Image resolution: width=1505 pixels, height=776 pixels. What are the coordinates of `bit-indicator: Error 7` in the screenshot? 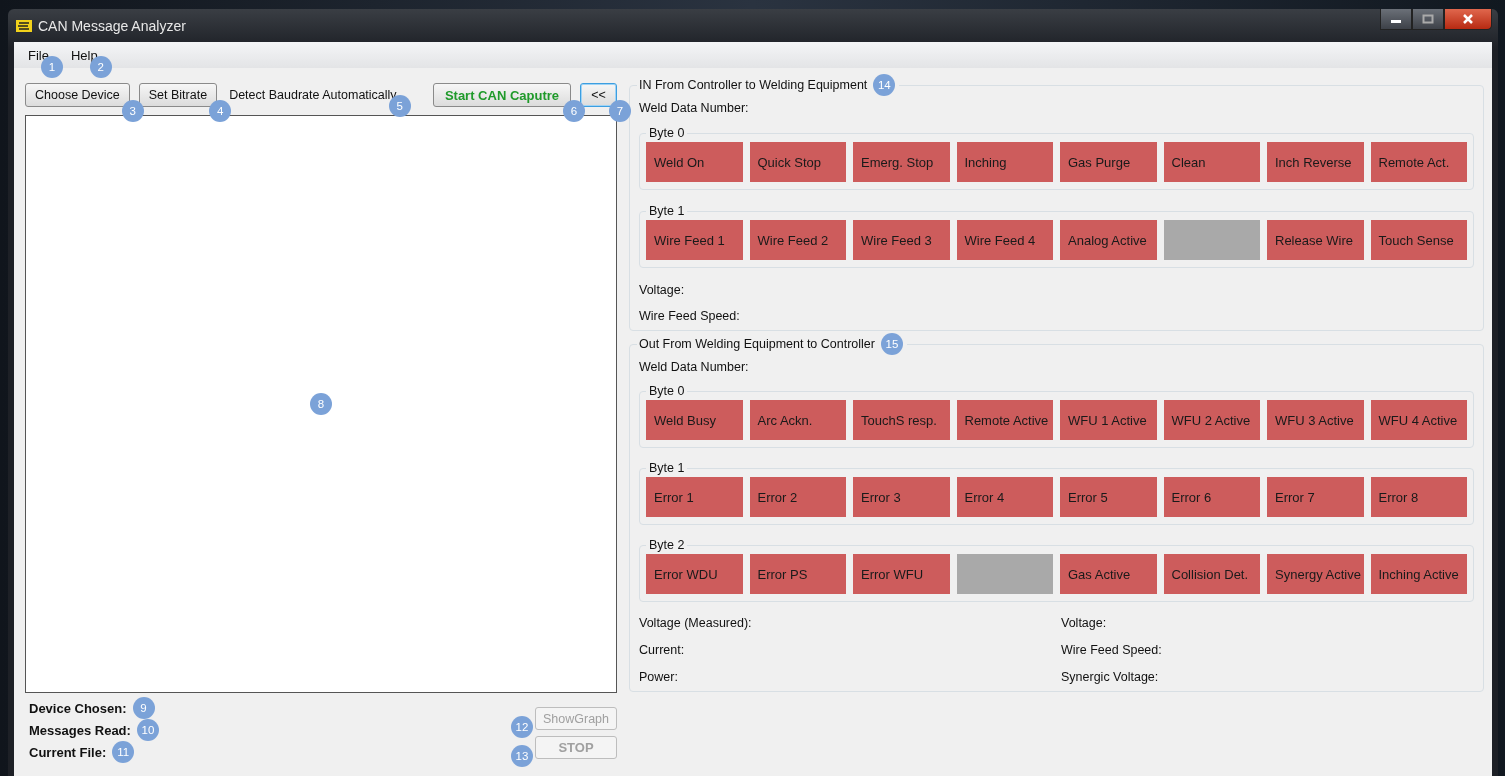 It's located at (1315, 497).